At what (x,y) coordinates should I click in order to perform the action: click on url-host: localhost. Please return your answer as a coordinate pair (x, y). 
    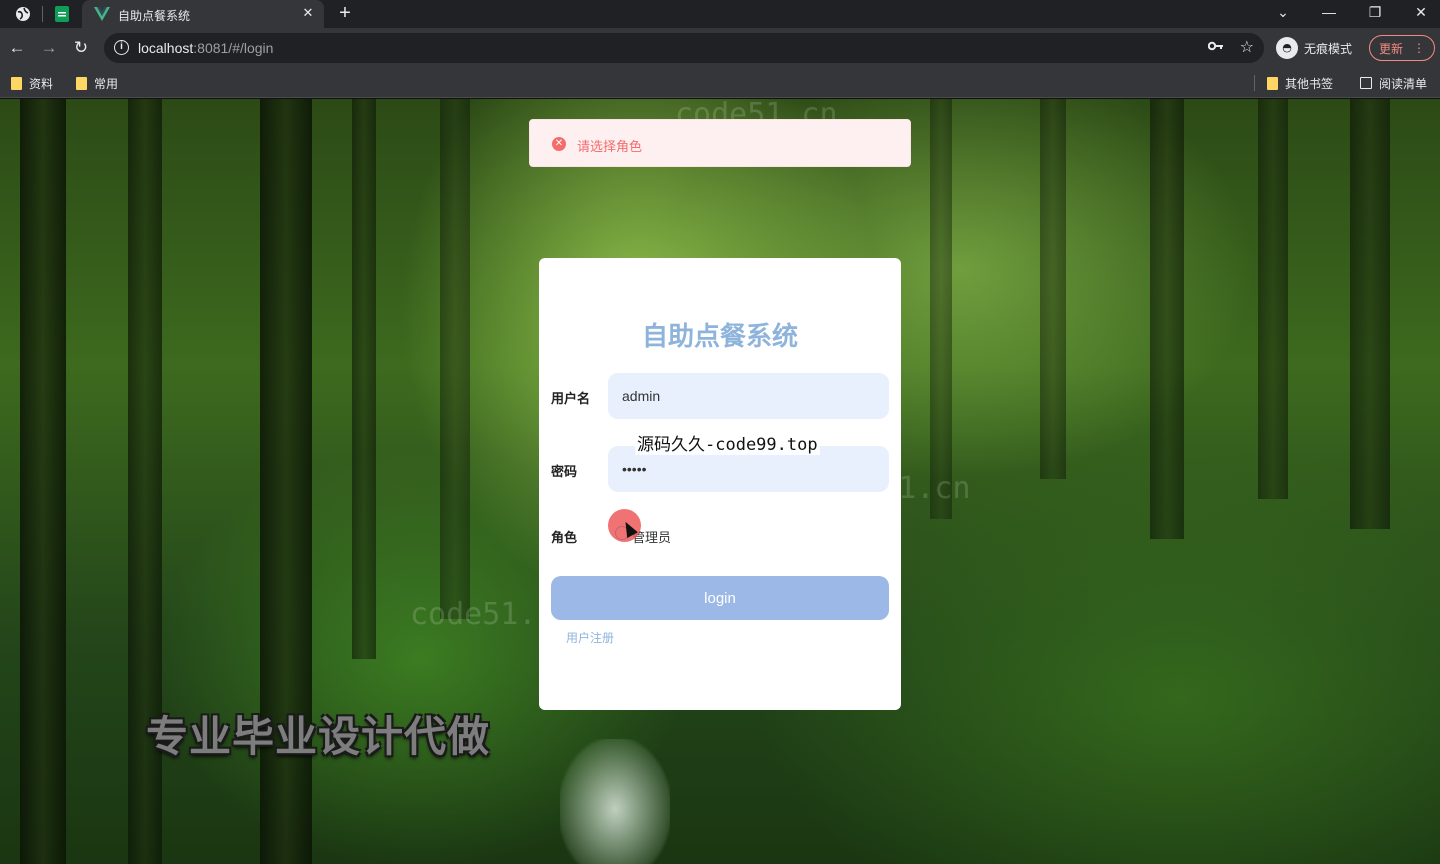
    Looking at the image, I should click on (166, 48).